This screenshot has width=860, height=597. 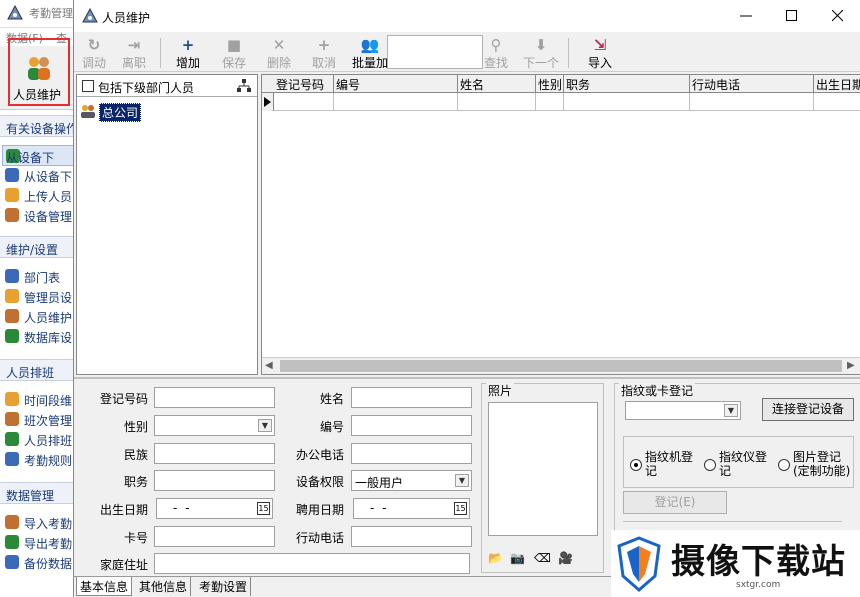 I want to click on close-button, so click(x=837, y=16).